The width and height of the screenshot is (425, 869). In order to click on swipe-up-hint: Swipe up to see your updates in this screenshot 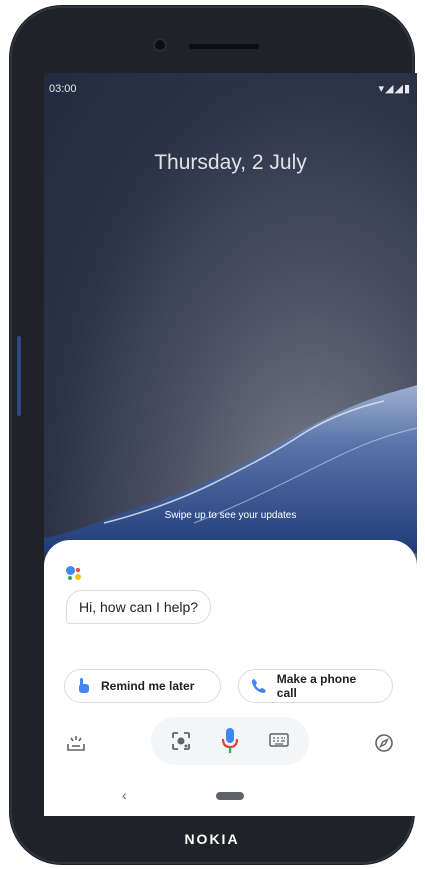, I will do `click(230, 515)`.